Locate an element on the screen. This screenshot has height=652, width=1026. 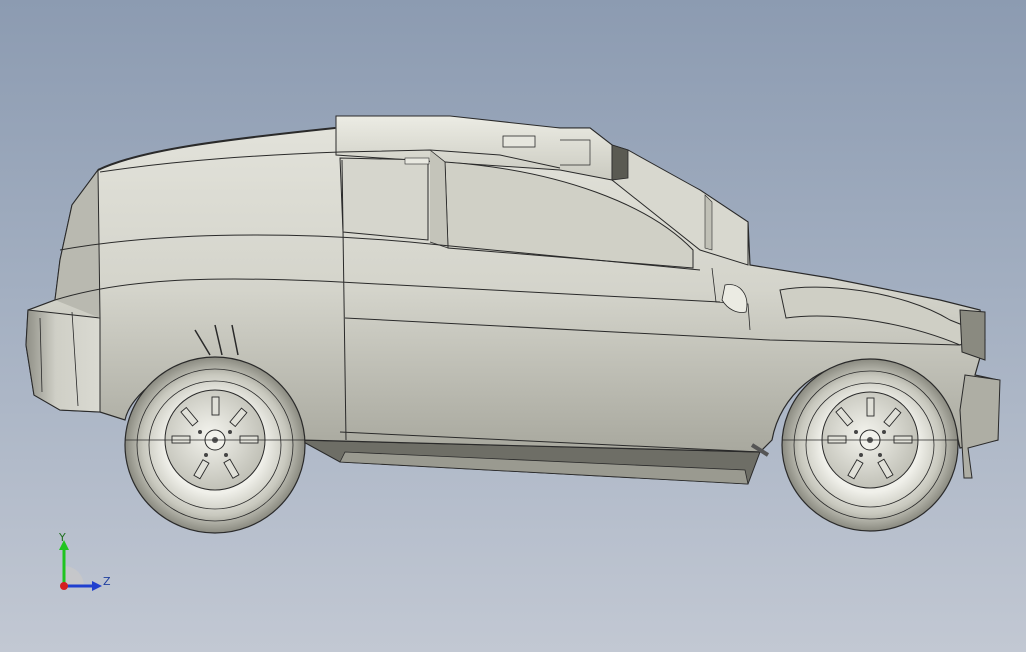
roof-vent is located at coordinates (519, 141).